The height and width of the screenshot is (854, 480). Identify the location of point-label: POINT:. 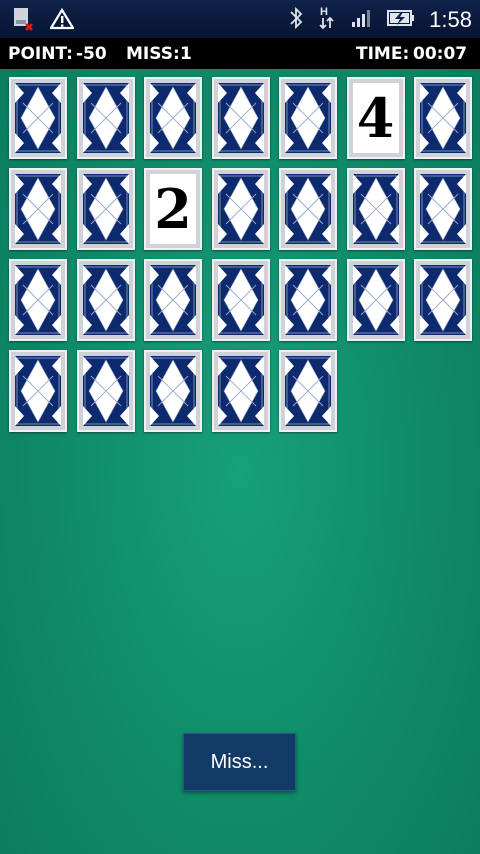
(40, 54).